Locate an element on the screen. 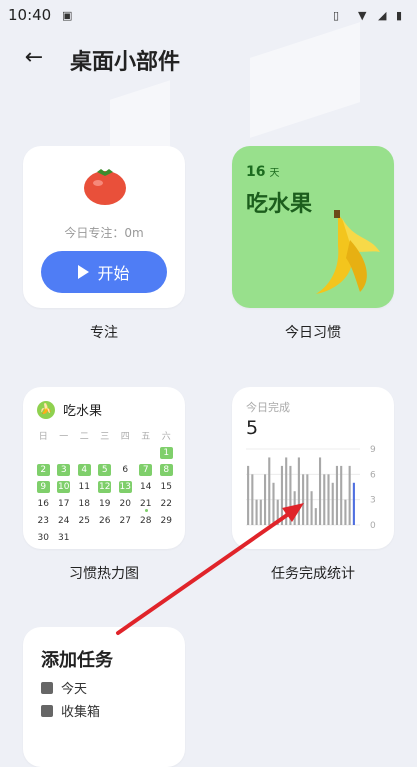 Image resolution: width=417 pixels, height=767 pixels. calendar-day: 7 is located at coordinates (146, 469).